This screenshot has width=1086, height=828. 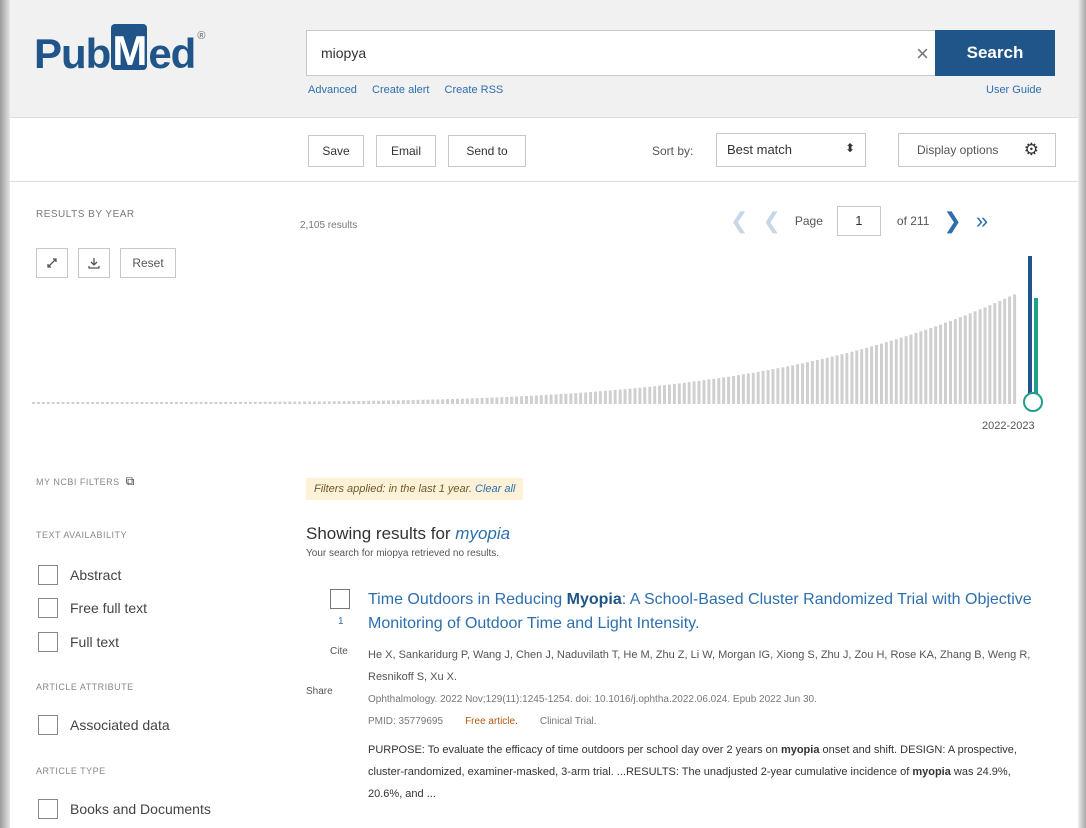 I want to click on next-page-icon: ❯, so click(x=952, y=221).